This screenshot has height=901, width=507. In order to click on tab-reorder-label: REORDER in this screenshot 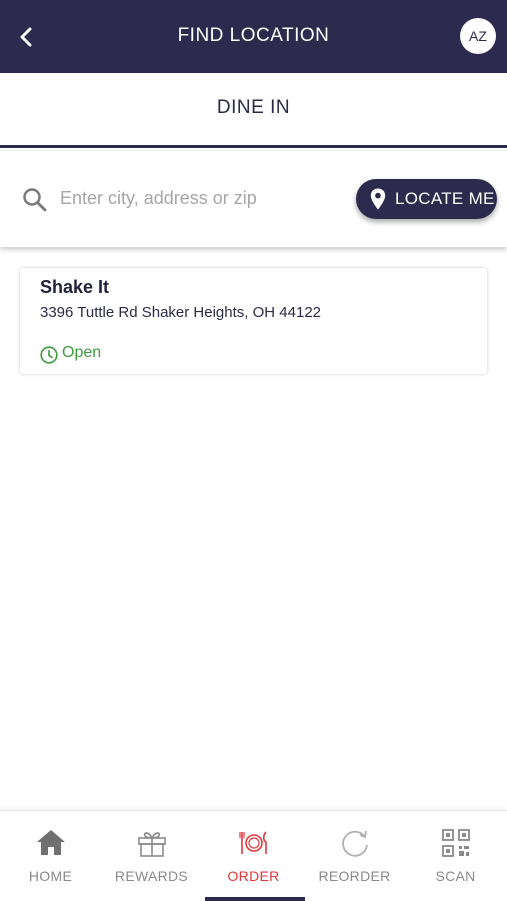, I will do `click(354, 876)`.